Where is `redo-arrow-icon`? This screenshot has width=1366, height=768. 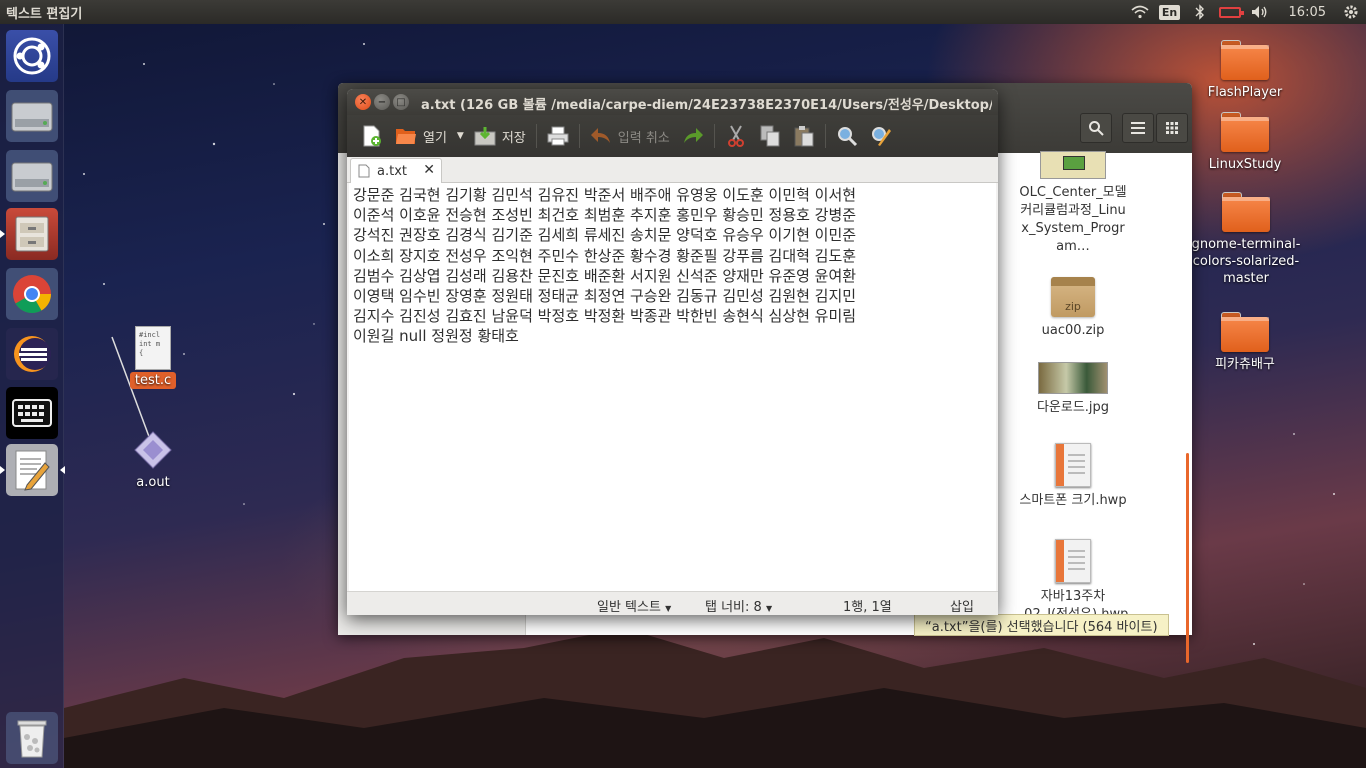 redo-arrow-icon is located at coordinates (693, 136).